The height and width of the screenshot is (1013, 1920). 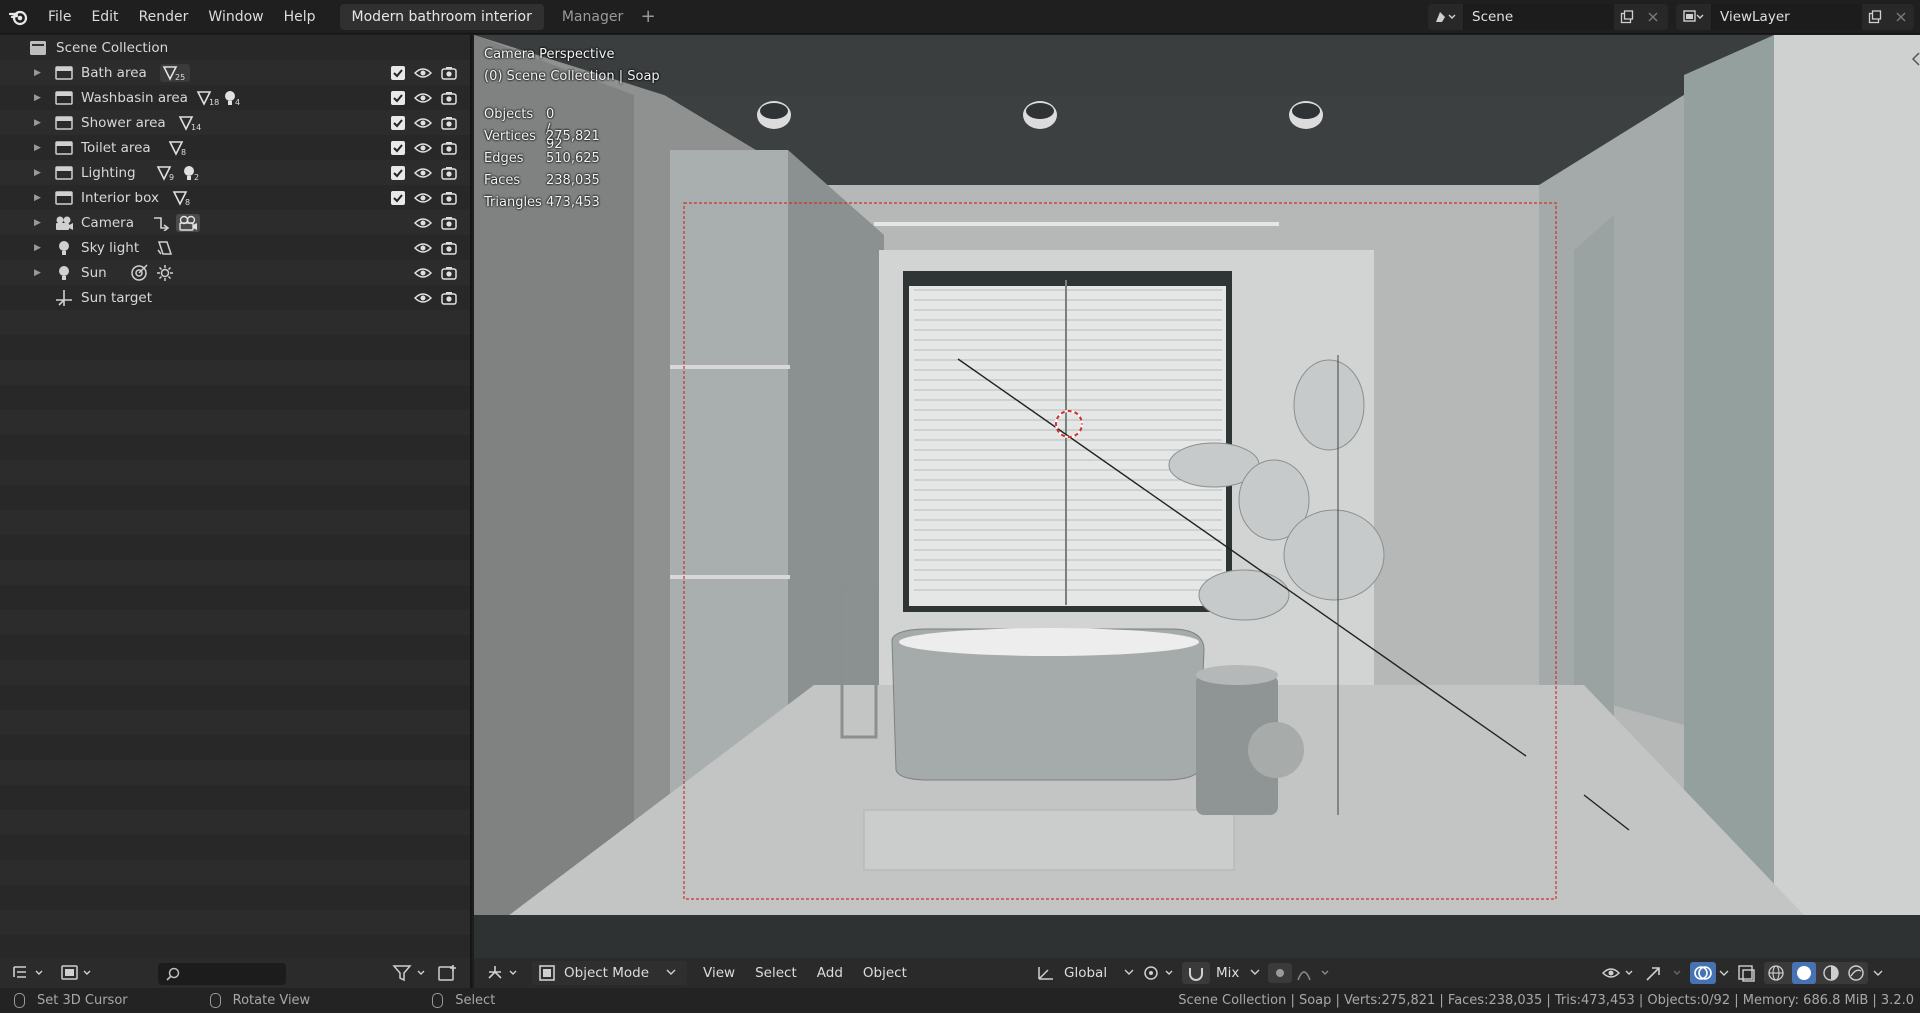 I want to click on rendered-shading-icon, so click(x=1856, y=973).